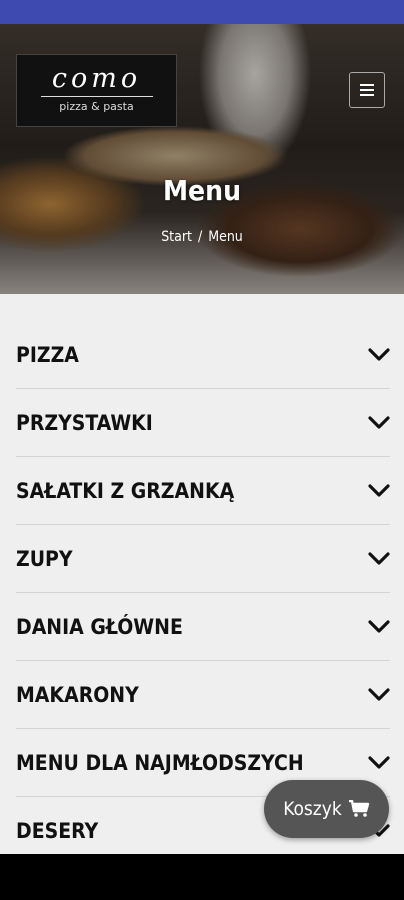 The width and height of the screenshot is (404, 900). Describe the element at coordinates (203, 355) in the screenshot. I see `menu-category-pizza: PIZZA` at that location.